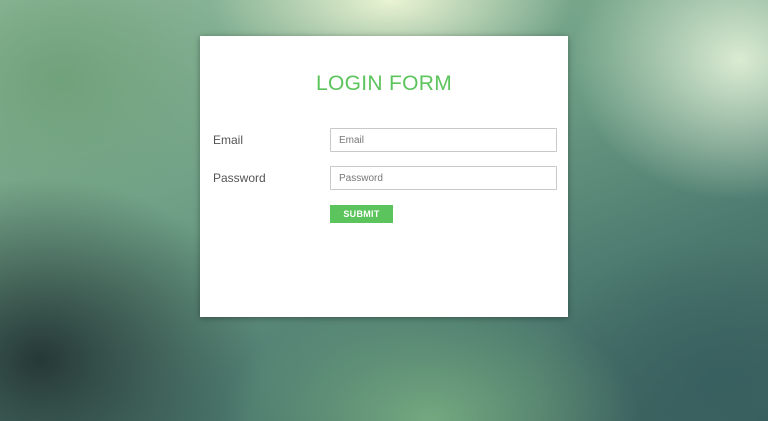 This screenshot has height=421, width=768. I want to click on submit-button: SUBMIT, so click(361, 214).